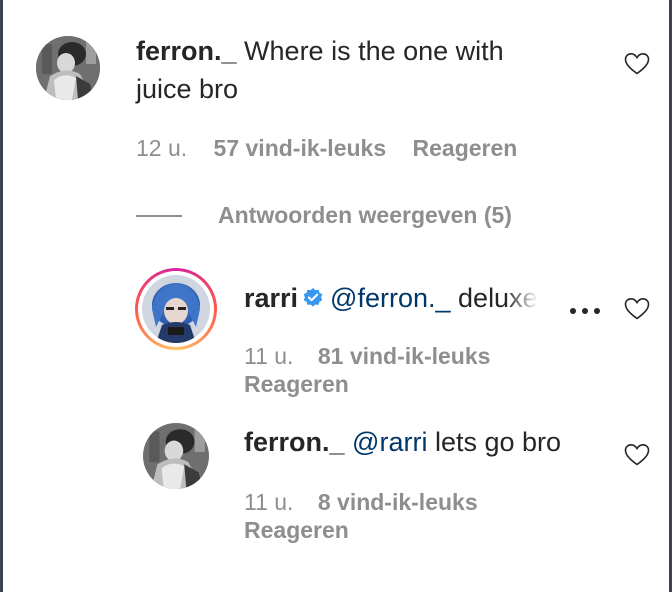 The height and width of the screenshot is (592, 672). I want to click on reply-mention: @ferron._, so click(390, 298).